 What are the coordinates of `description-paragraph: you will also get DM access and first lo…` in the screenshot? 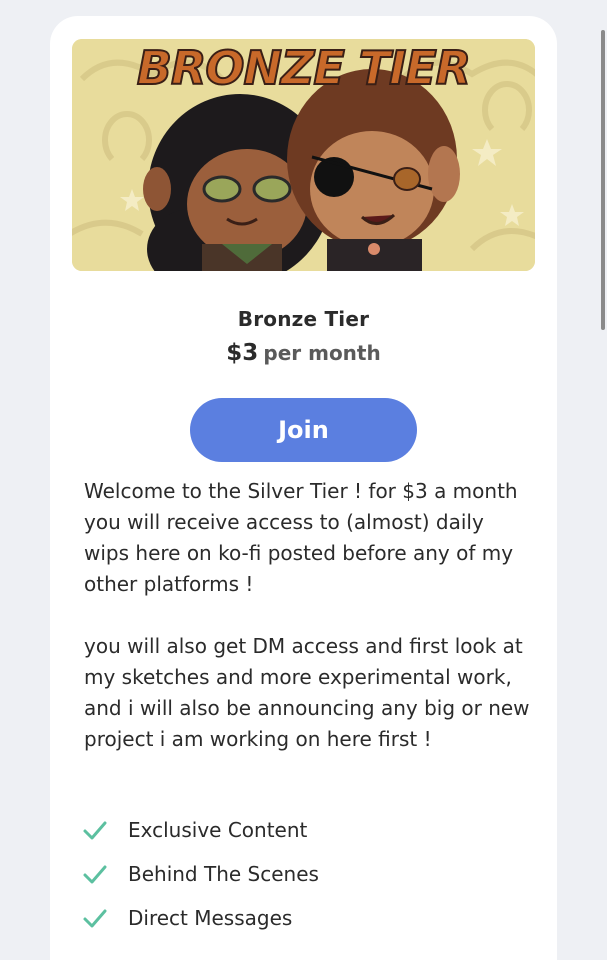 It's located at (307, 692).